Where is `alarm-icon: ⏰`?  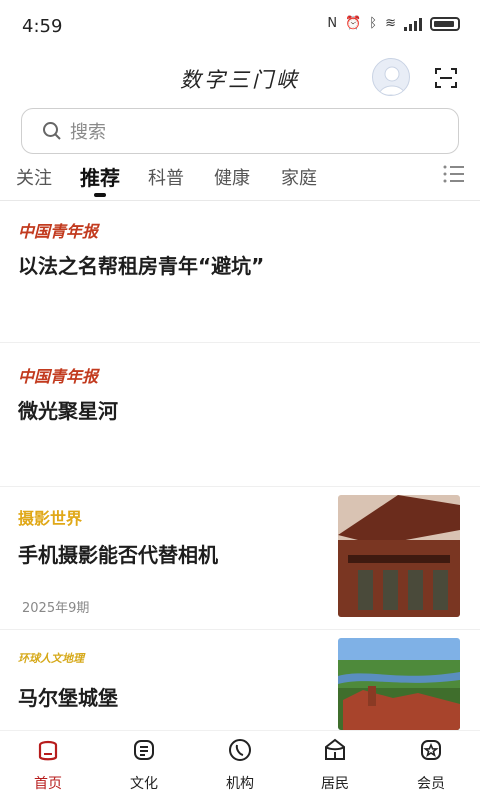
alarm-icon: ⏰ is located at coordinates (353, 23).